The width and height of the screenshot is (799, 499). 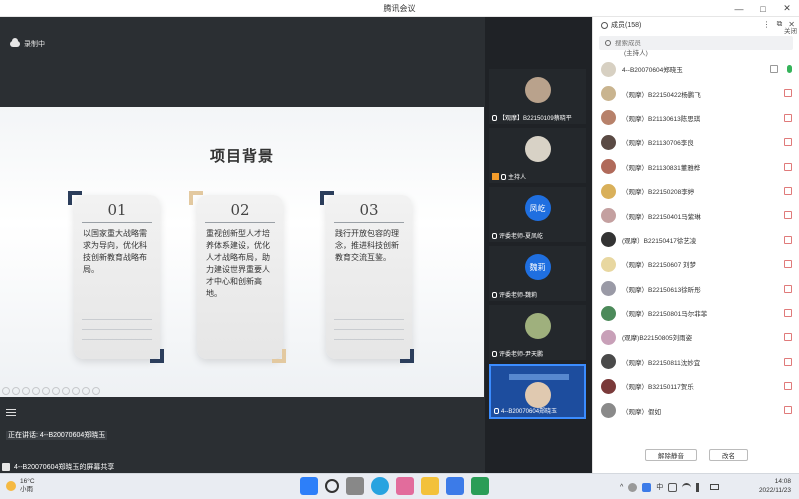 I want to click on members-header: 成员(158), so click(x=621, y=25).